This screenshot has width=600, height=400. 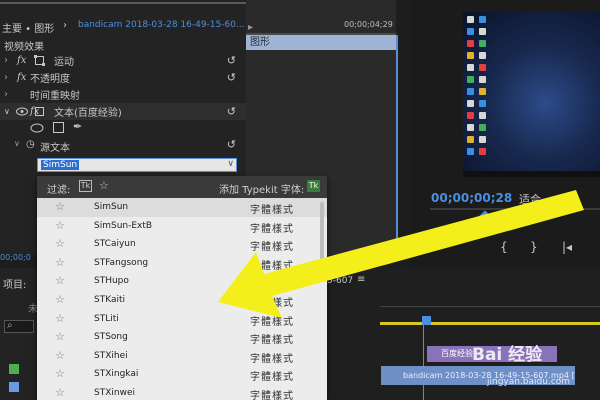 What do you see at coordinates (182, 319) in the screenshot?
I see `font-item: ☆ STLiti 字體樣式` at bounding box center [182, 319].